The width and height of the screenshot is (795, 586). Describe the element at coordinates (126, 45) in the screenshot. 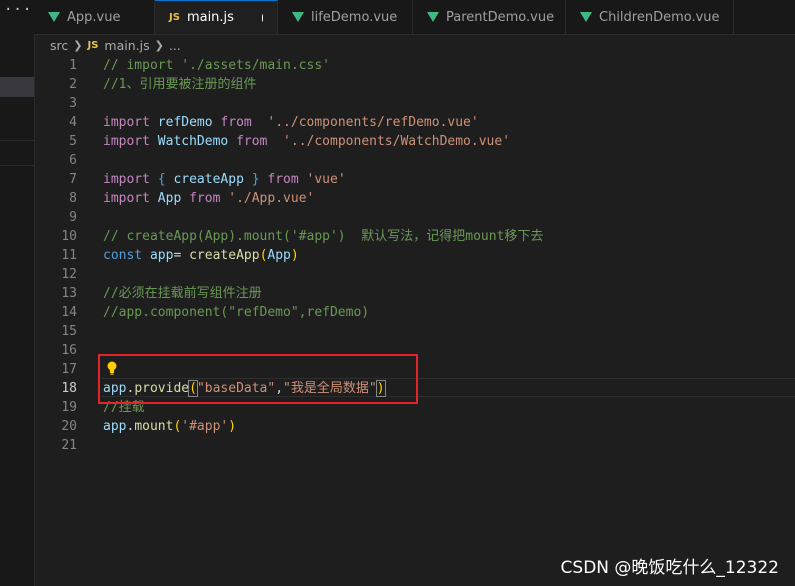

I see `breadcrumb-file: main.js` at that location.